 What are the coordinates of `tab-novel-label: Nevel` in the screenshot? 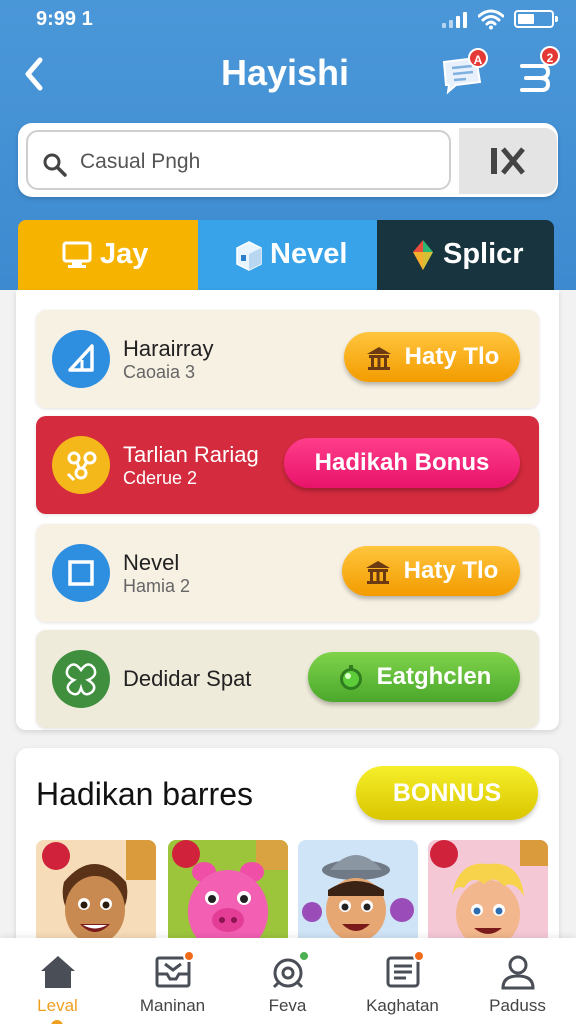 It's located at (309, 254).